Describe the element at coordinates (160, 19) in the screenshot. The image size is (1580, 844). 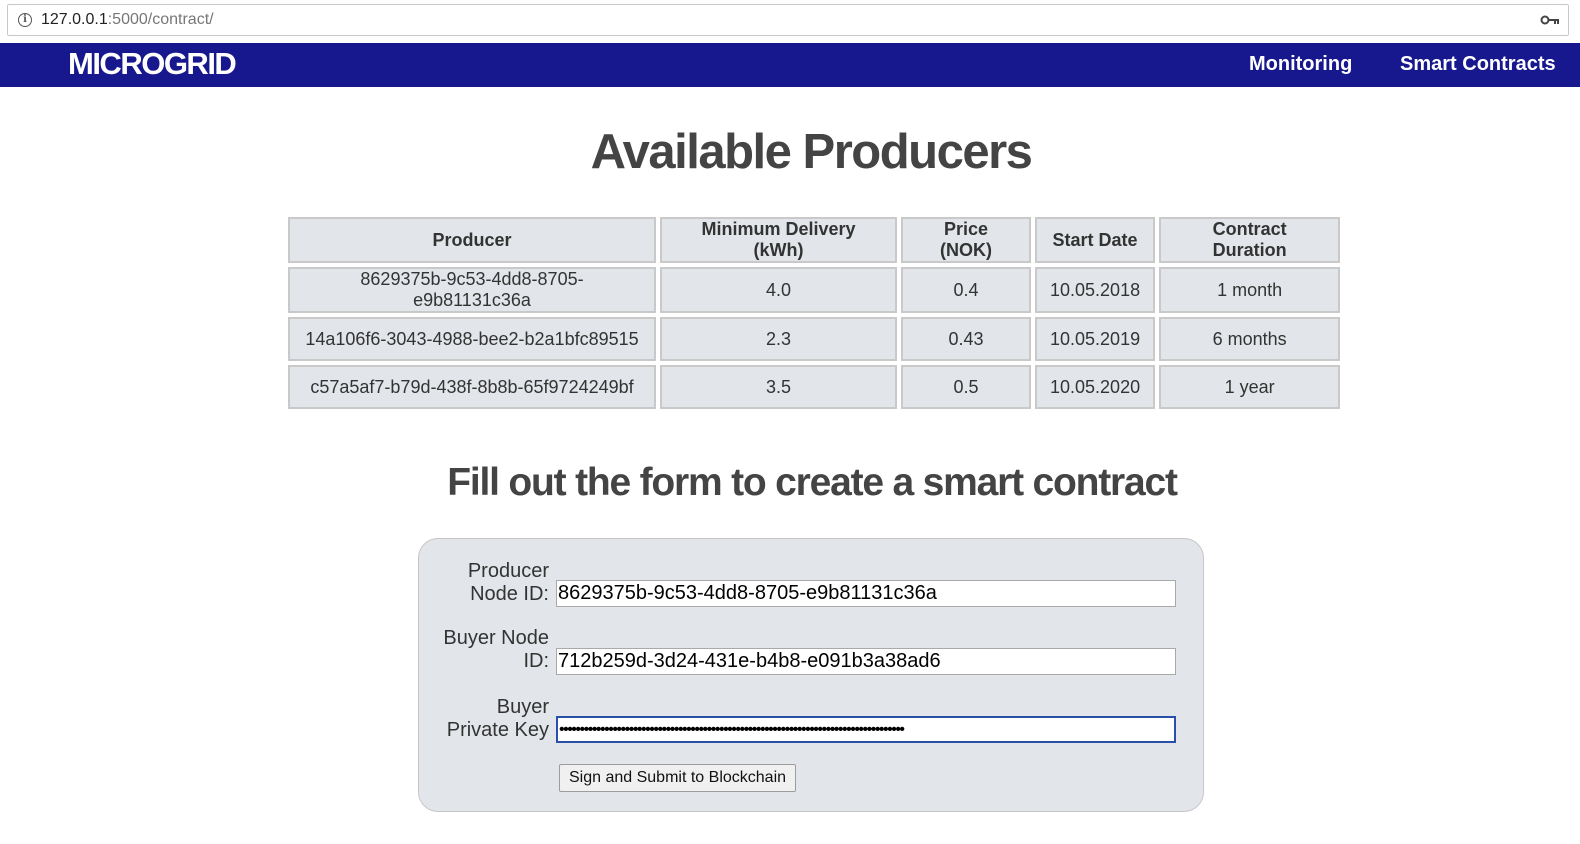
I see `url-path: :5000/contract/` at that location.